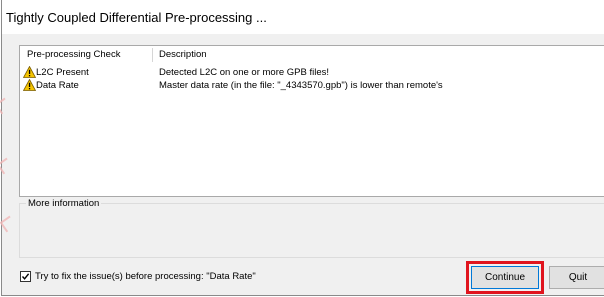 This screenshot has height=297, width=604. What do you see at coordinates (152, 55) in the screenshot?
I see `column-separator` at bounding box center [152, 55].